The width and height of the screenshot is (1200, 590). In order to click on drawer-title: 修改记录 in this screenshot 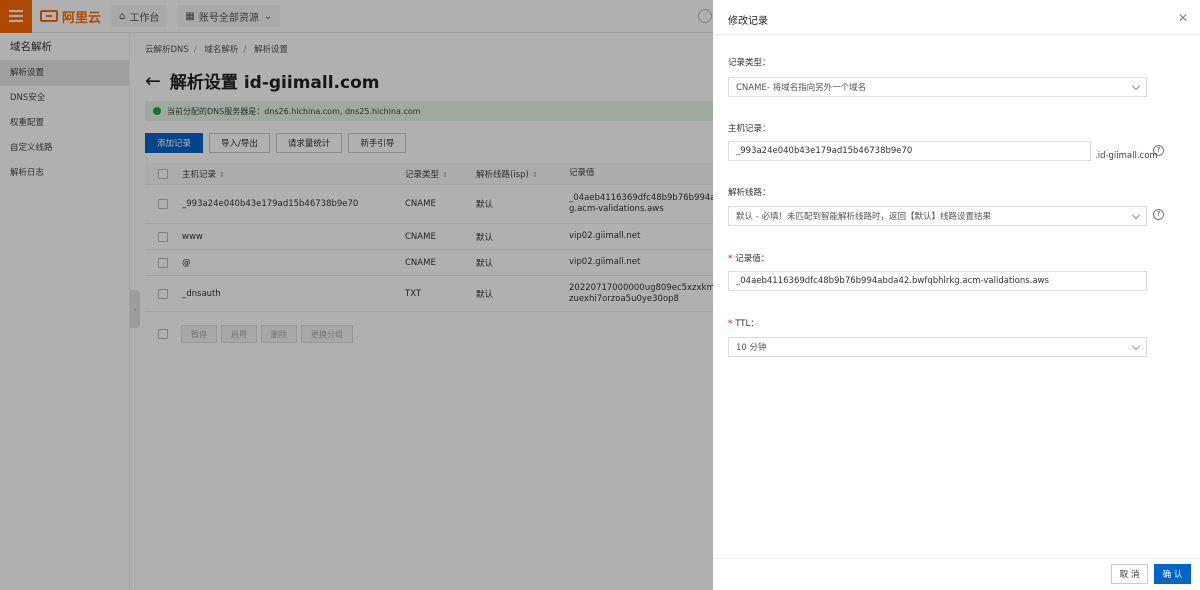, I will do `click(748, 21)`.